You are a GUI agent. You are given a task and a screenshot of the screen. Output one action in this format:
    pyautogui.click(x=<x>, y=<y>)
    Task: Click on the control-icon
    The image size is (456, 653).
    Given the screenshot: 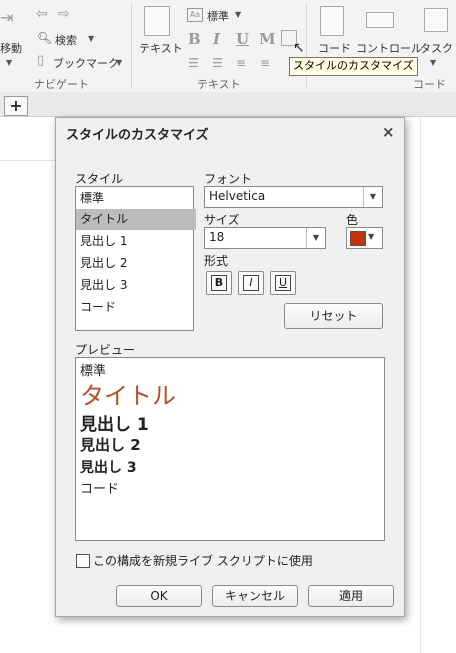 What is the action you would take?
    pyautogui.click(x=380, y=20)
    